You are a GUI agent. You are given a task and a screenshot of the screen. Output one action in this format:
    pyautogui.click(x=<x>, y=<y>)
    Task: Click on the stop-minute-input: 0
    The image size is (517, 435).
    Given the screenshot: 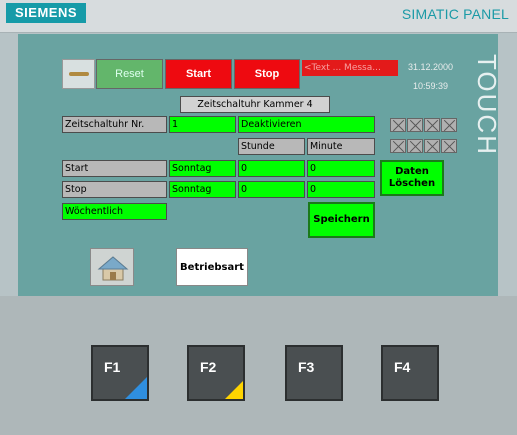 What is the action you would take?
    pyautogui.click(x=341, y=189)
    